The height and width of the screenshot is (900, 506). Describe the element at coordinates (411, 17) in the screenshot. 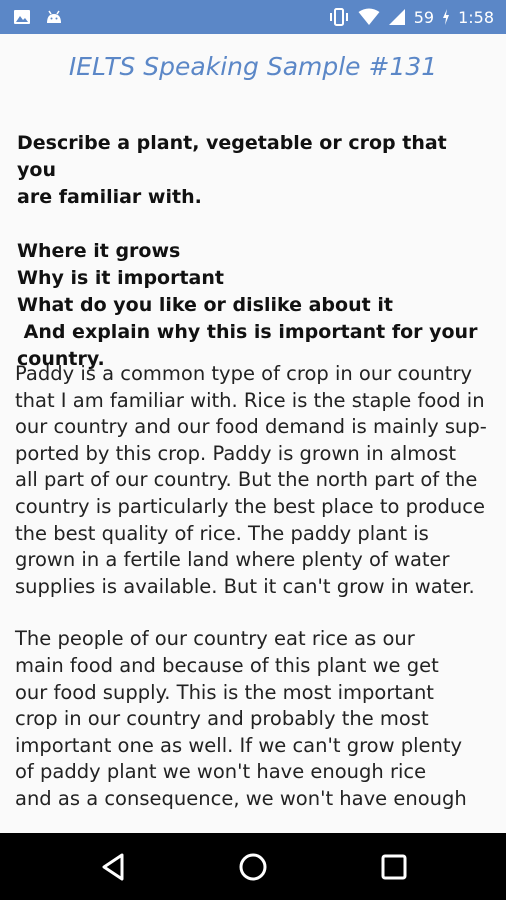

I see `system-icons: 59 1:58` at that location.